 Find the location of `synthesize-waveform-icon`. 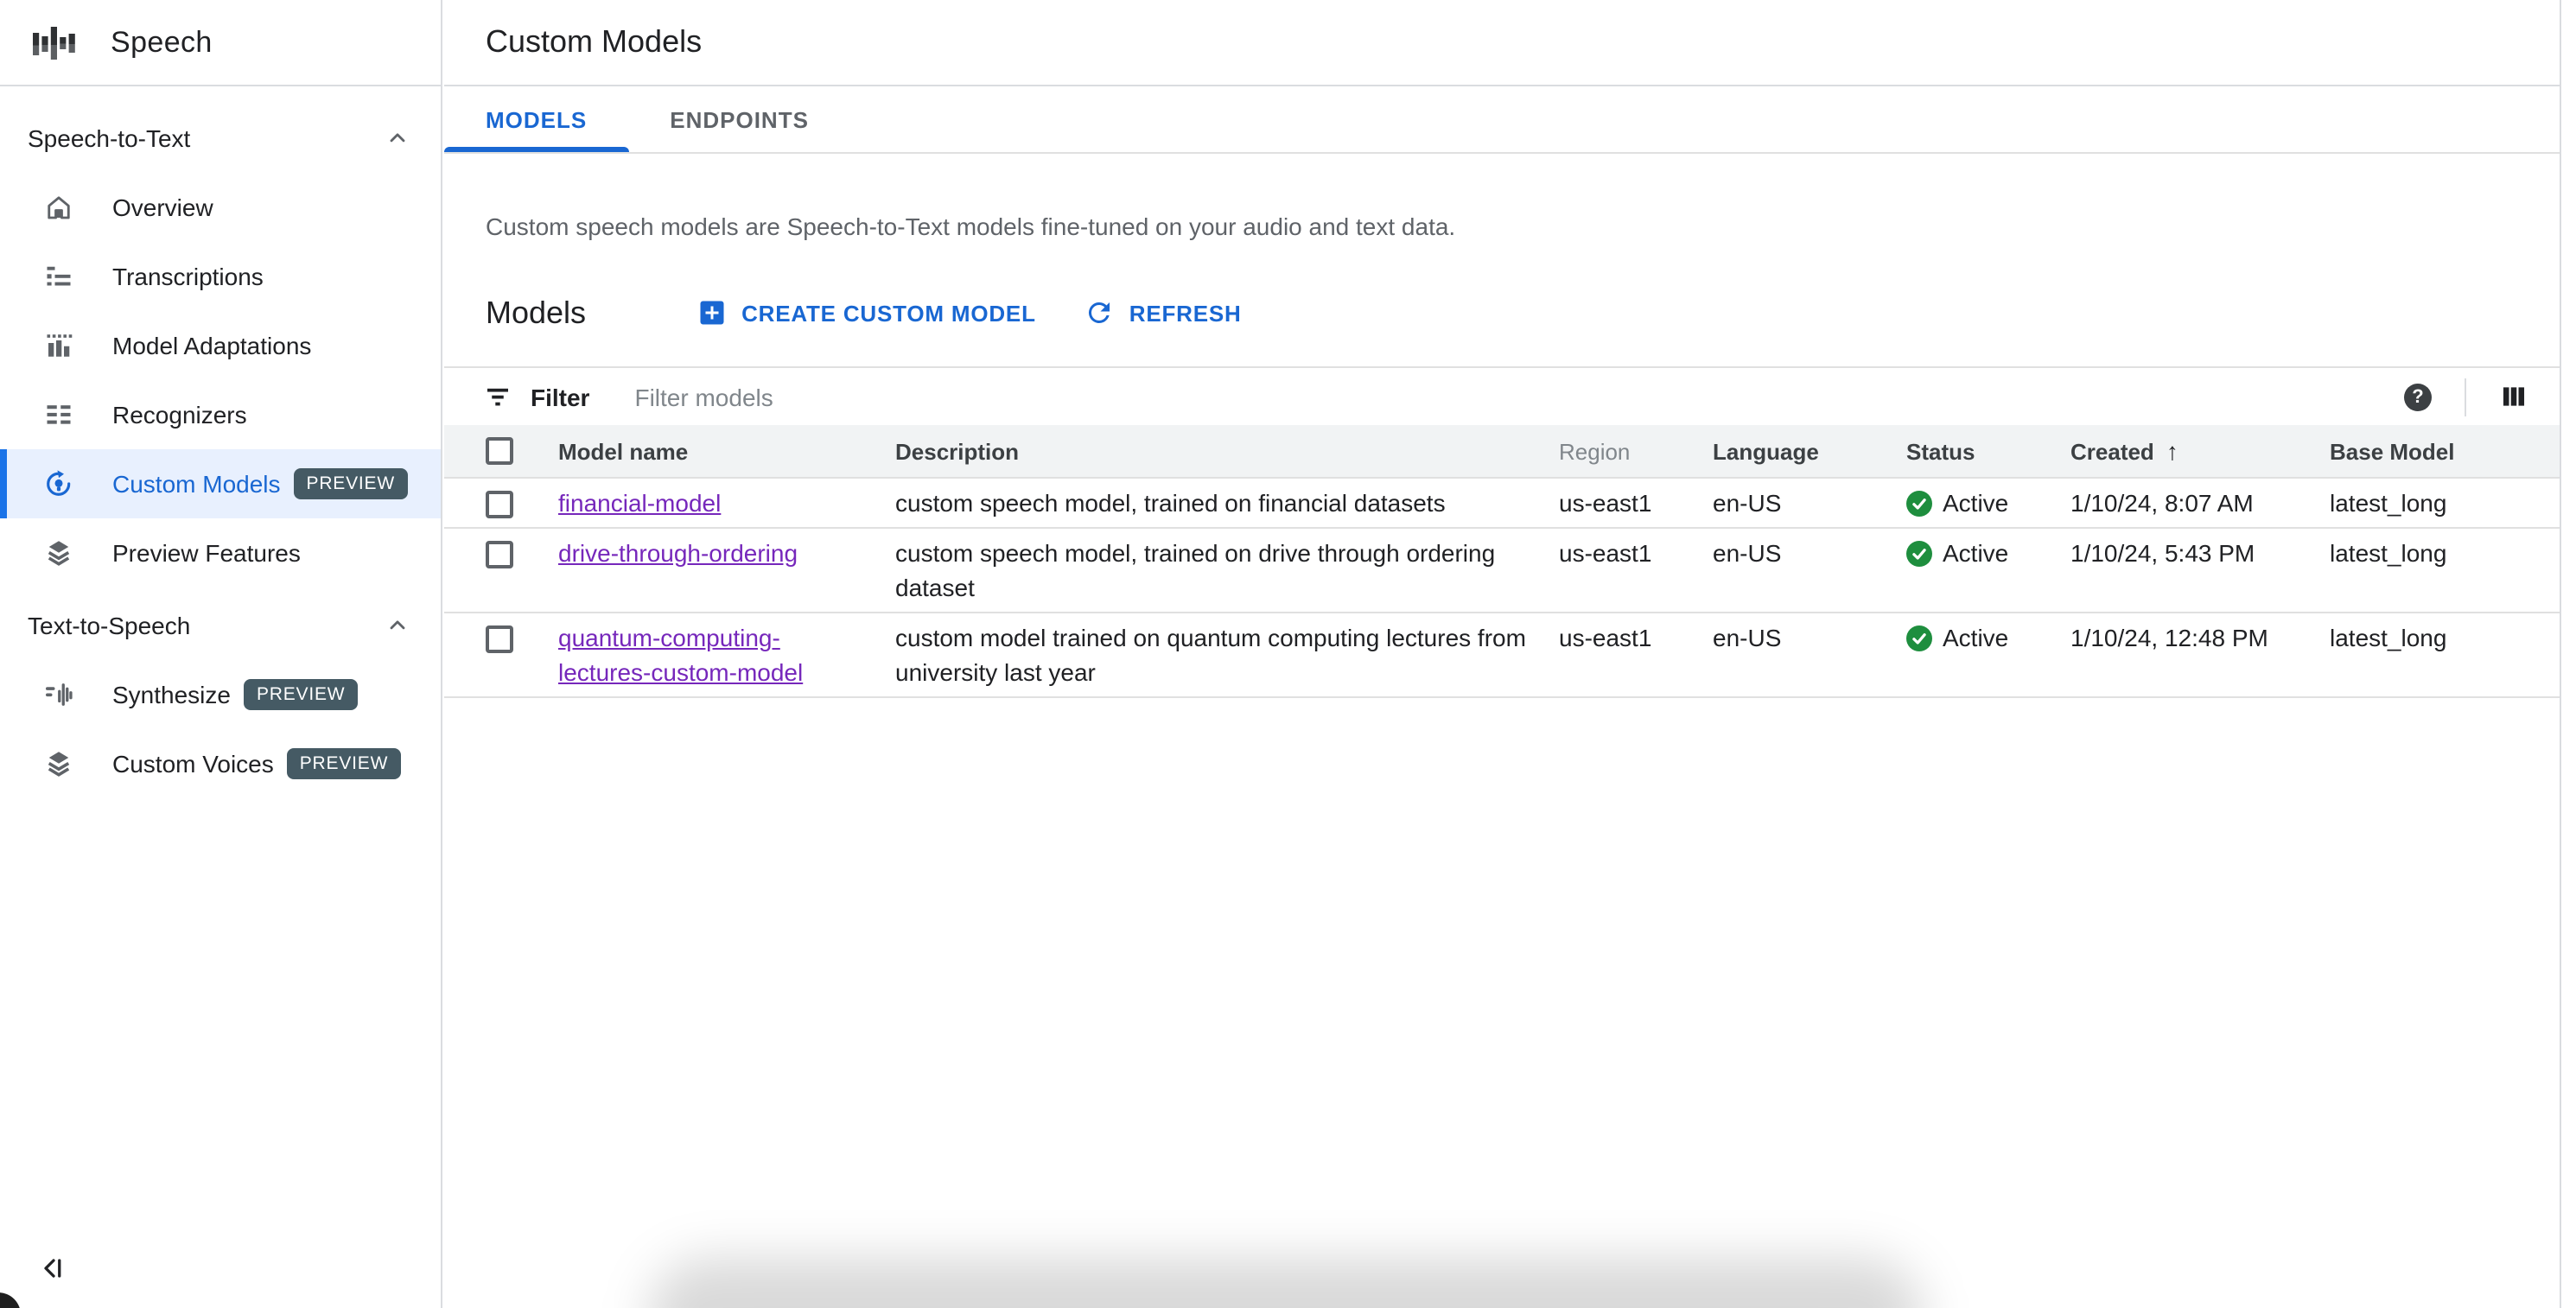

synthesize-waveform-icon is located at coordinates (58, 694).